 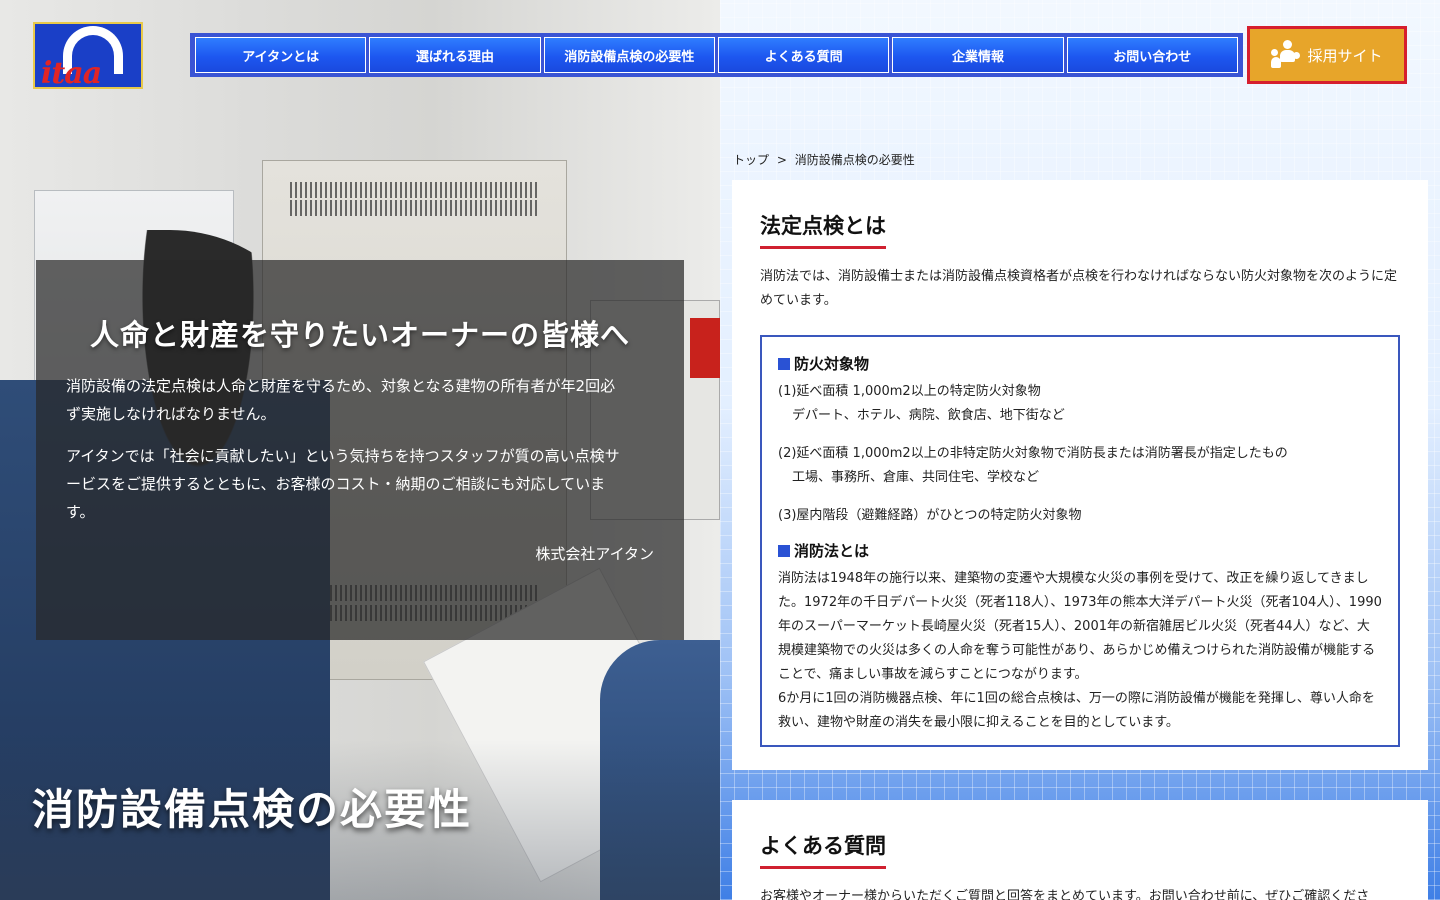 What do you see at coordinates (916, 477) in the screenshot?
I see `item-sub: 工場、事務所、倉庫、共同住宅、学校など` at bounding box center [916, 477].